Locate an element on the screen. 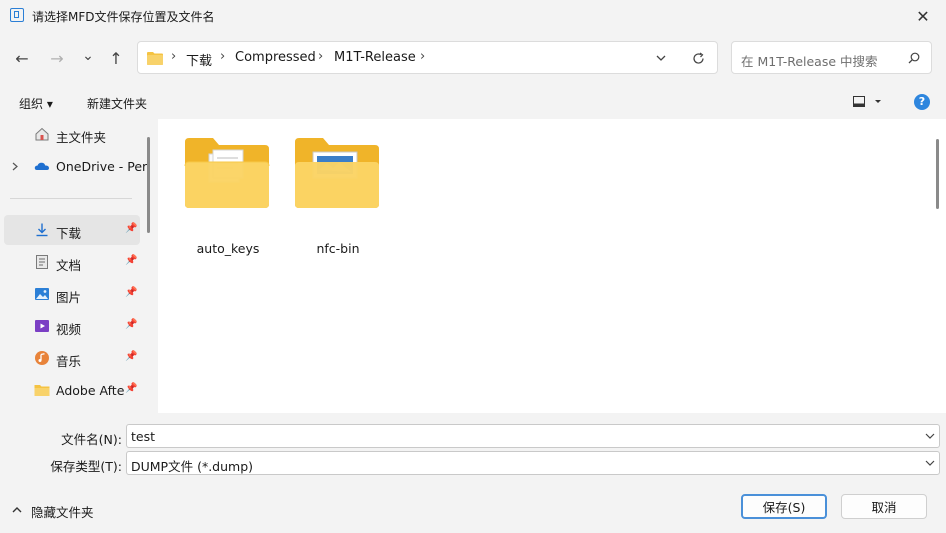 The width and height of the screenshot is (946, 533). hide-folders-label: 隐藏文件夹 is located at coordinates (62, 512).